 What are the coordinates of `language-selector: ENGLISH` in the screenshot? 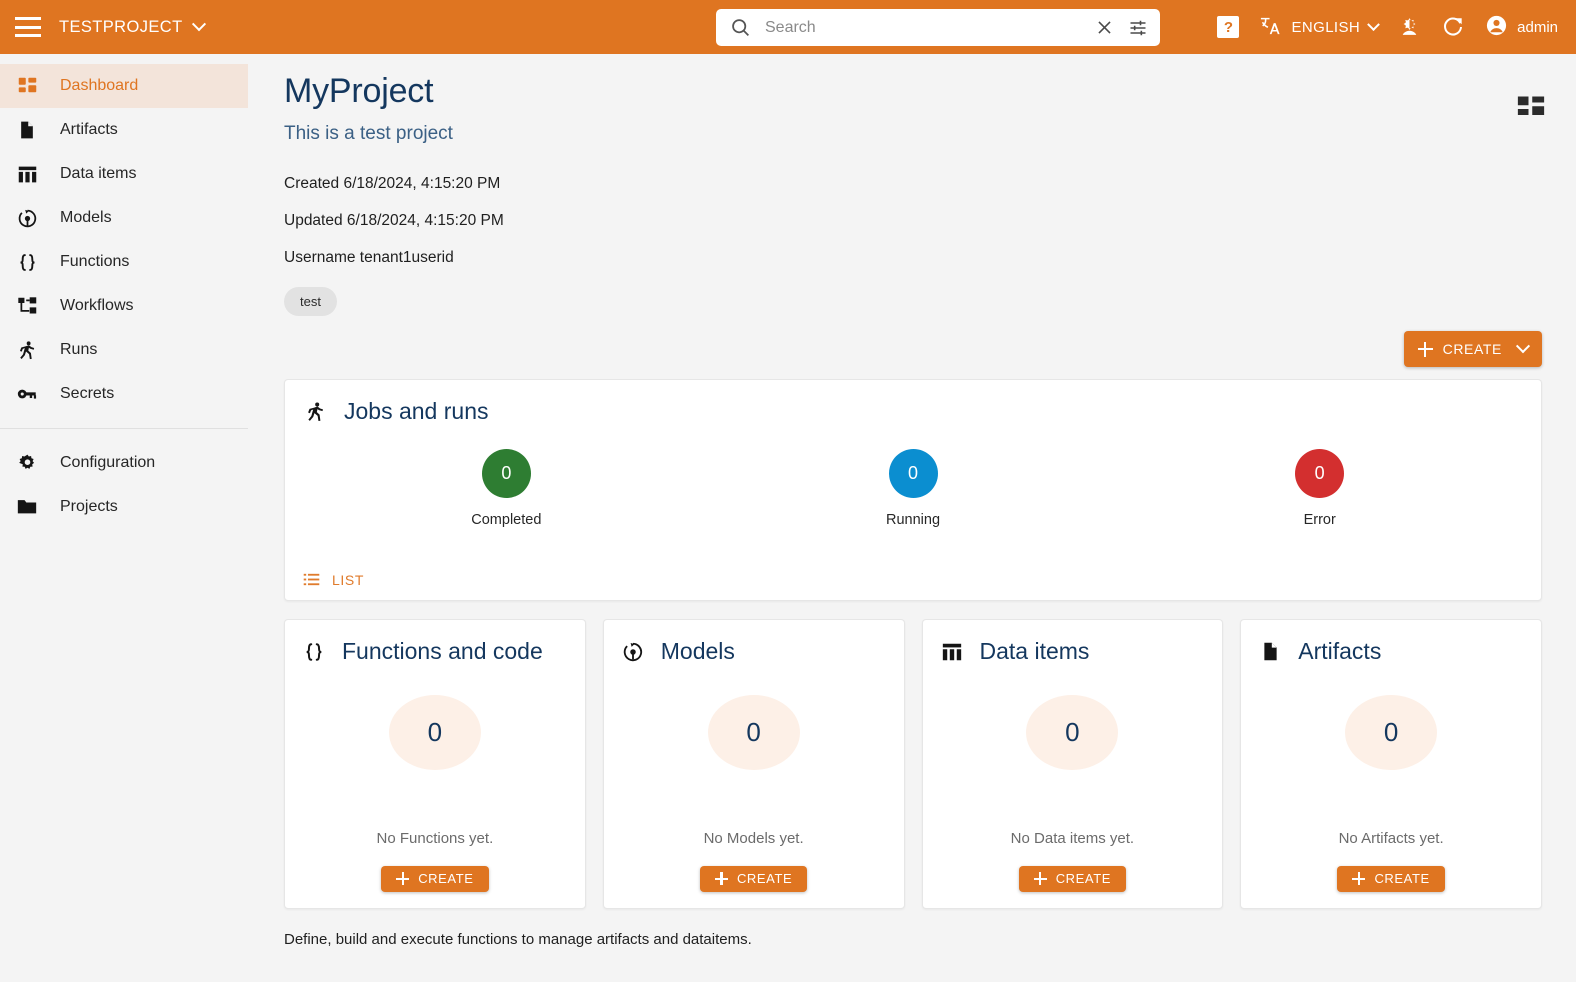 It's located at (1320, 27).